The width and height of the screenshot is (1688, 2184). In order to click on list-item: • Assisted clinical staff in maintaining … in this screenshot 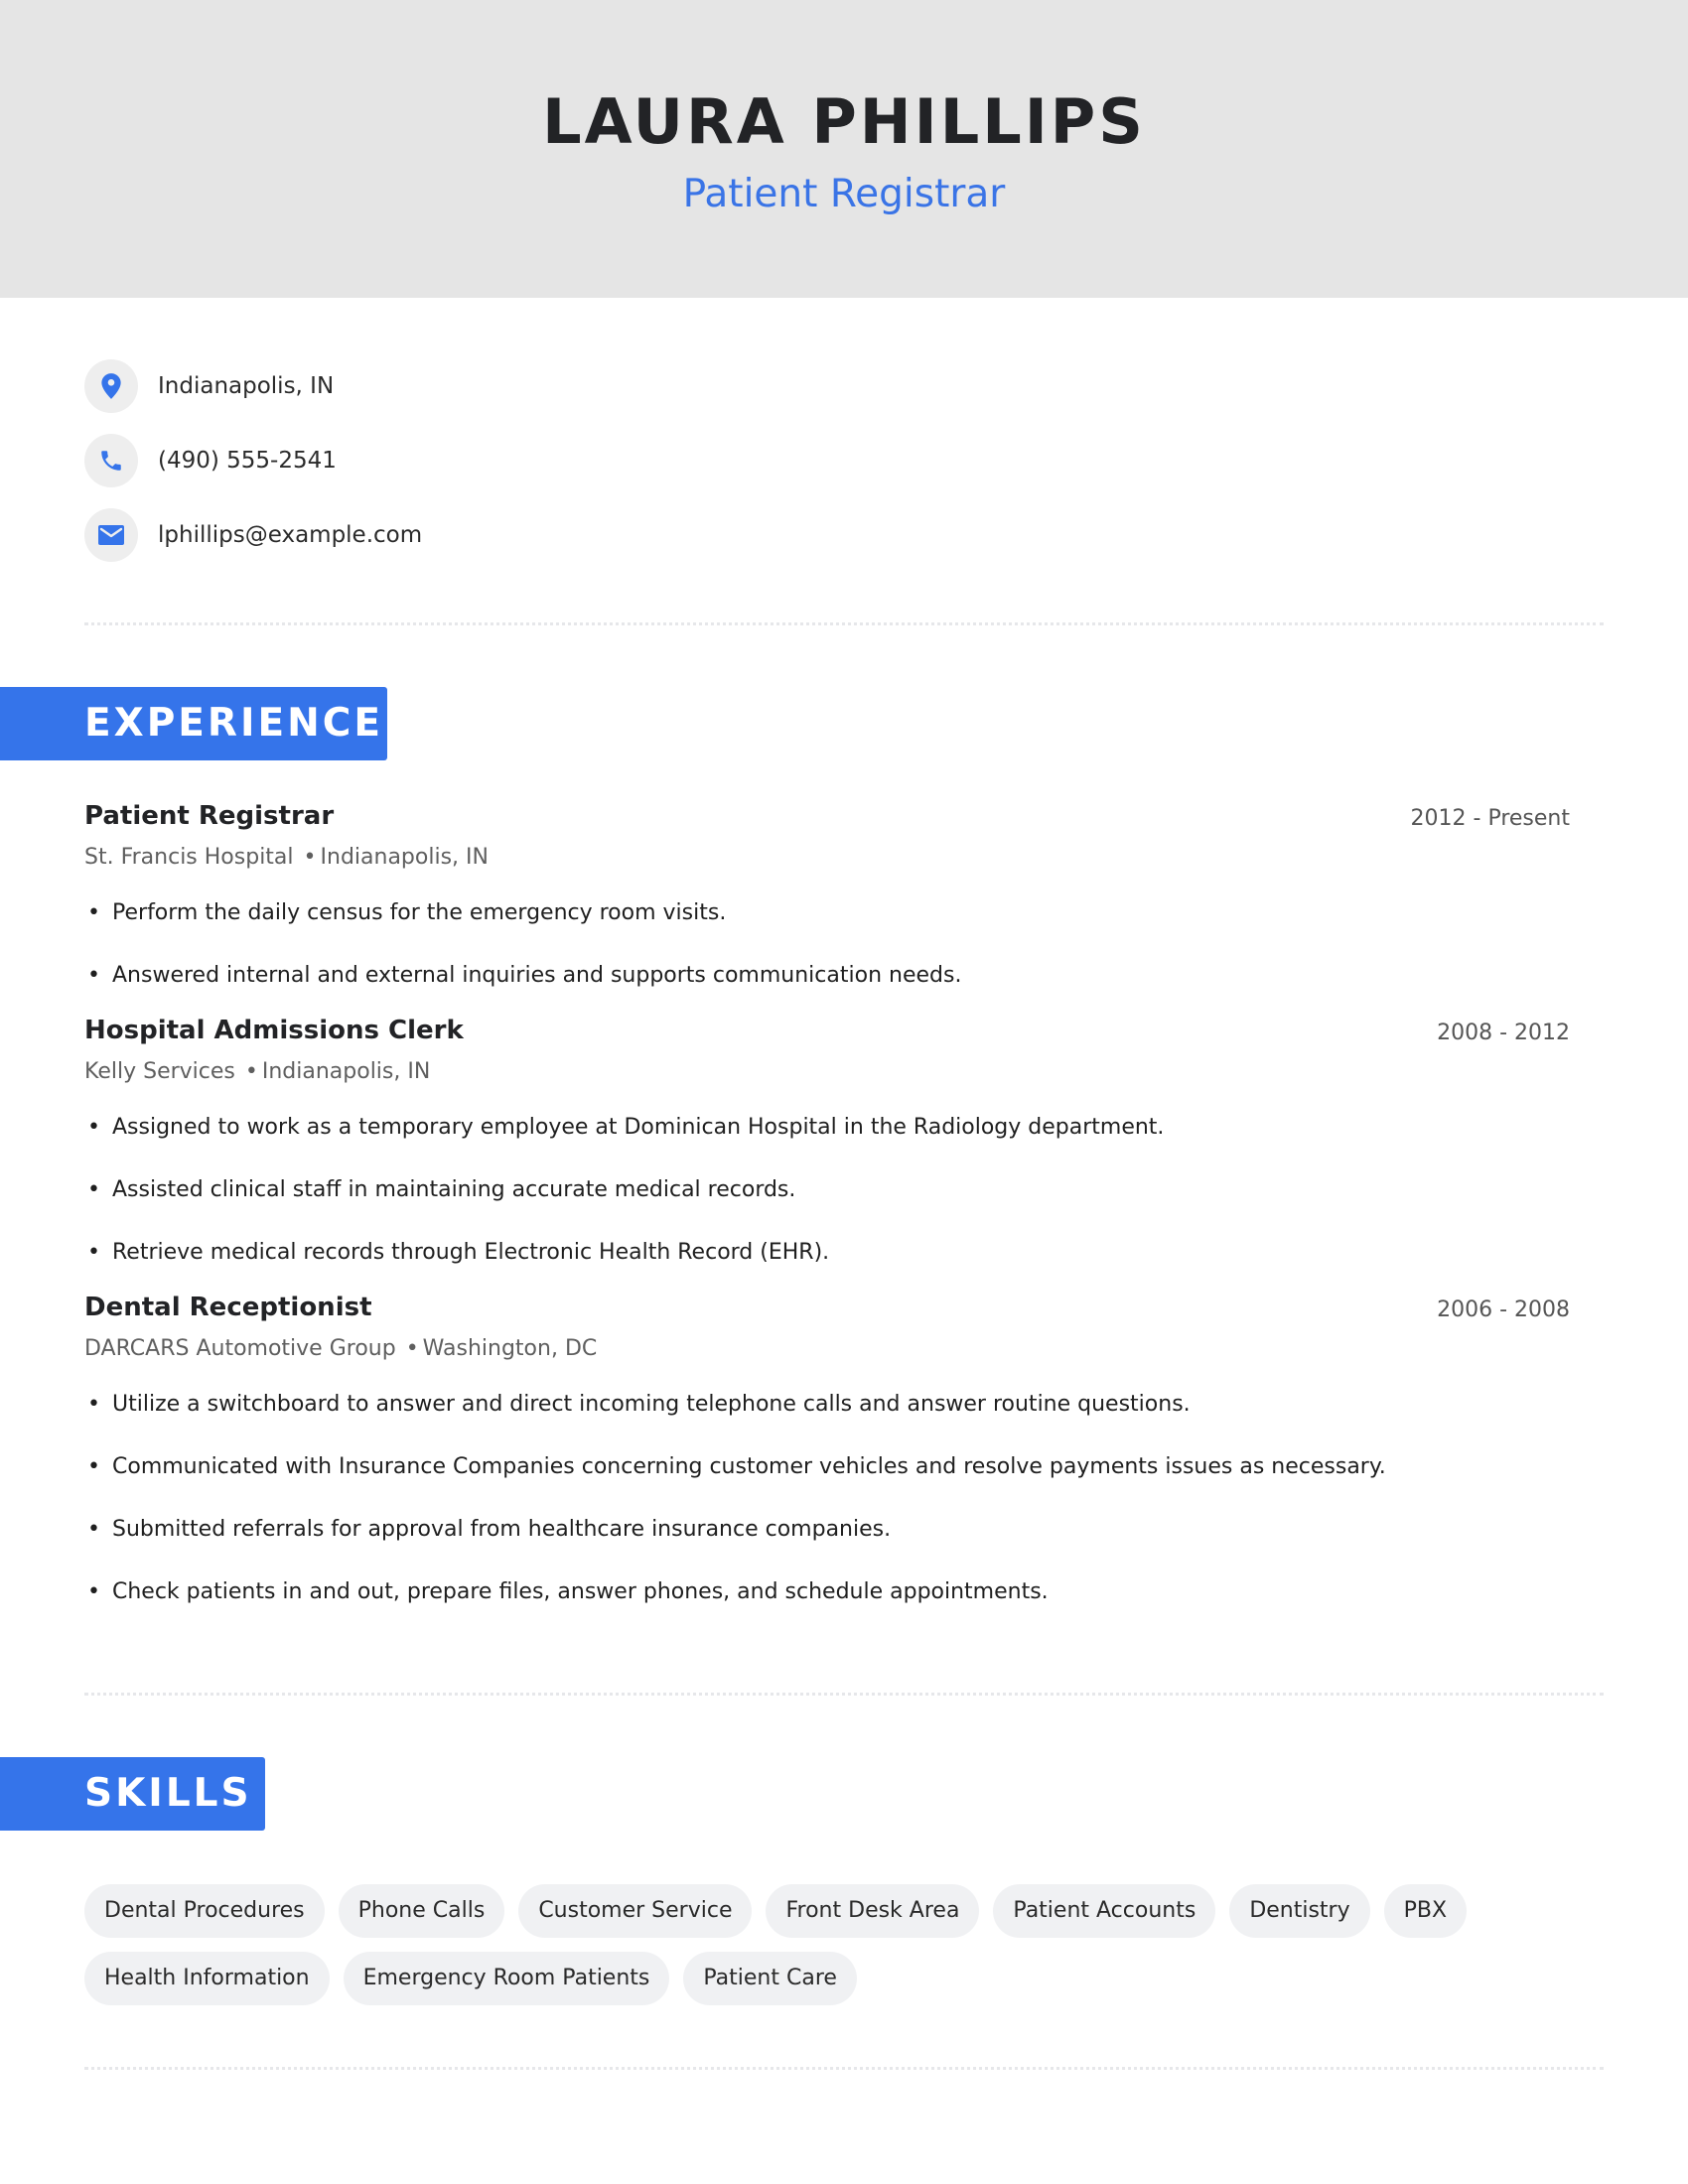, I will do `click(439, 1190)`.